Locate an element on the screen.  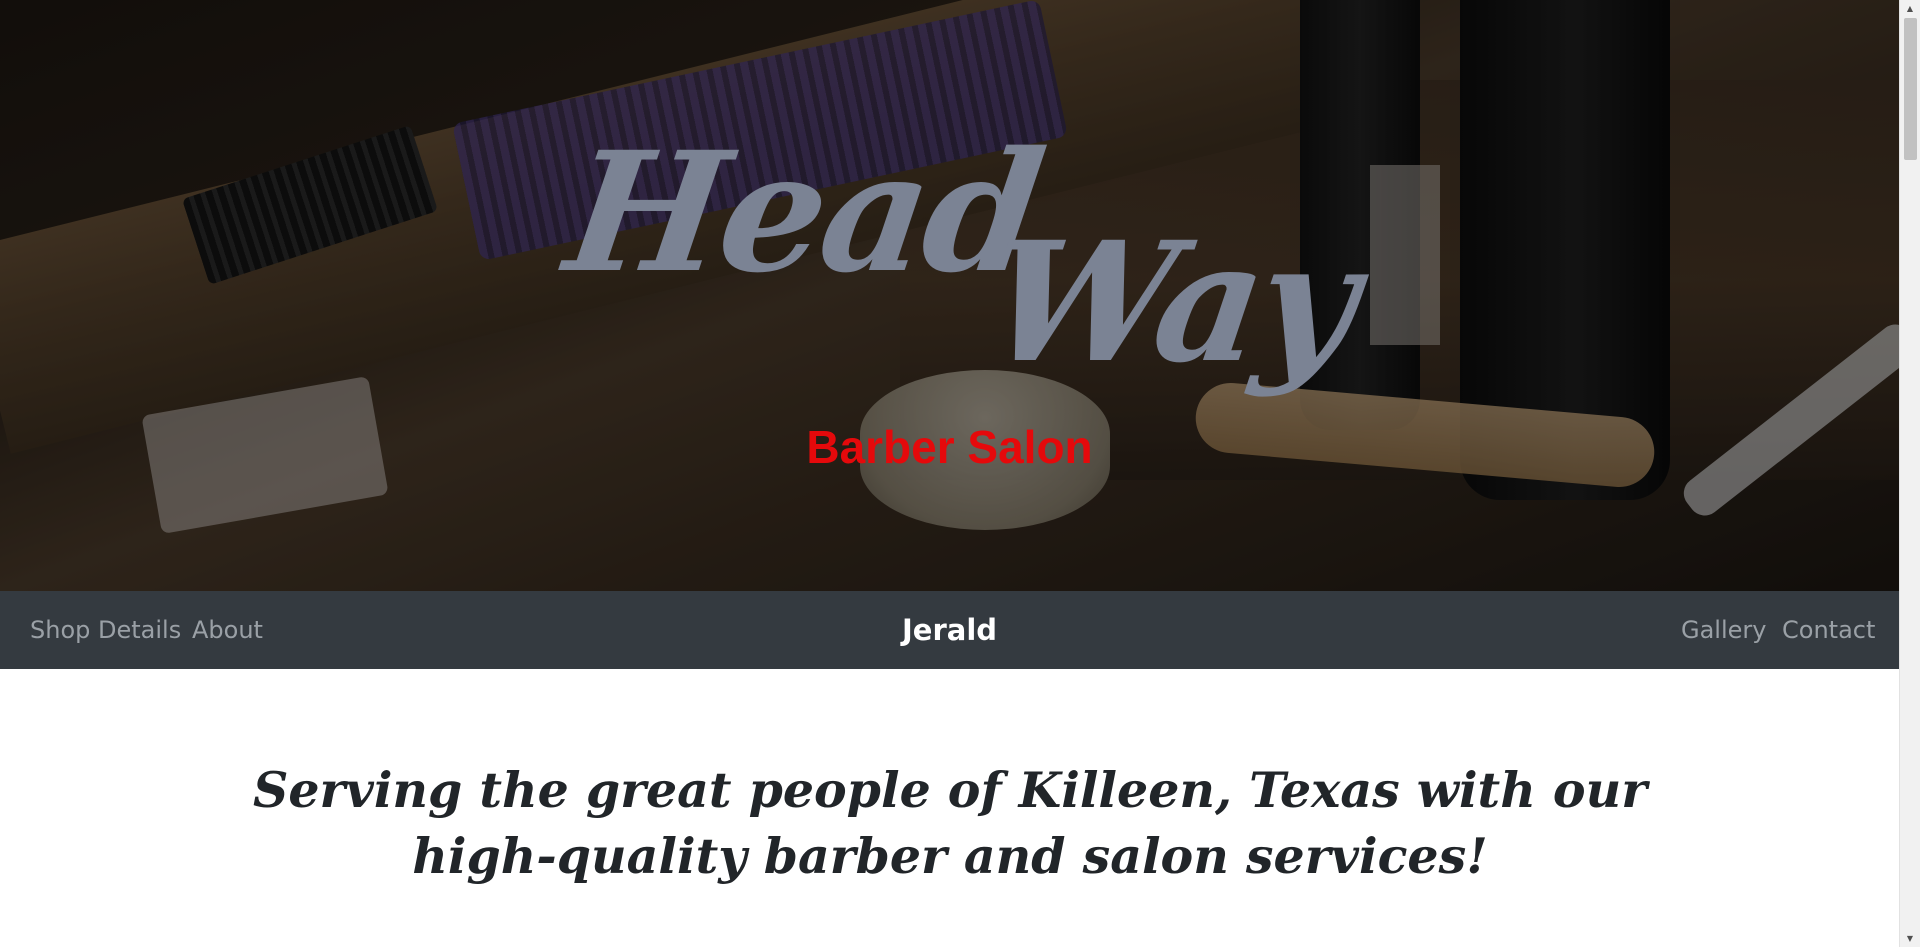
navbar-brand: Jerald is located at coordinates (949, 630).